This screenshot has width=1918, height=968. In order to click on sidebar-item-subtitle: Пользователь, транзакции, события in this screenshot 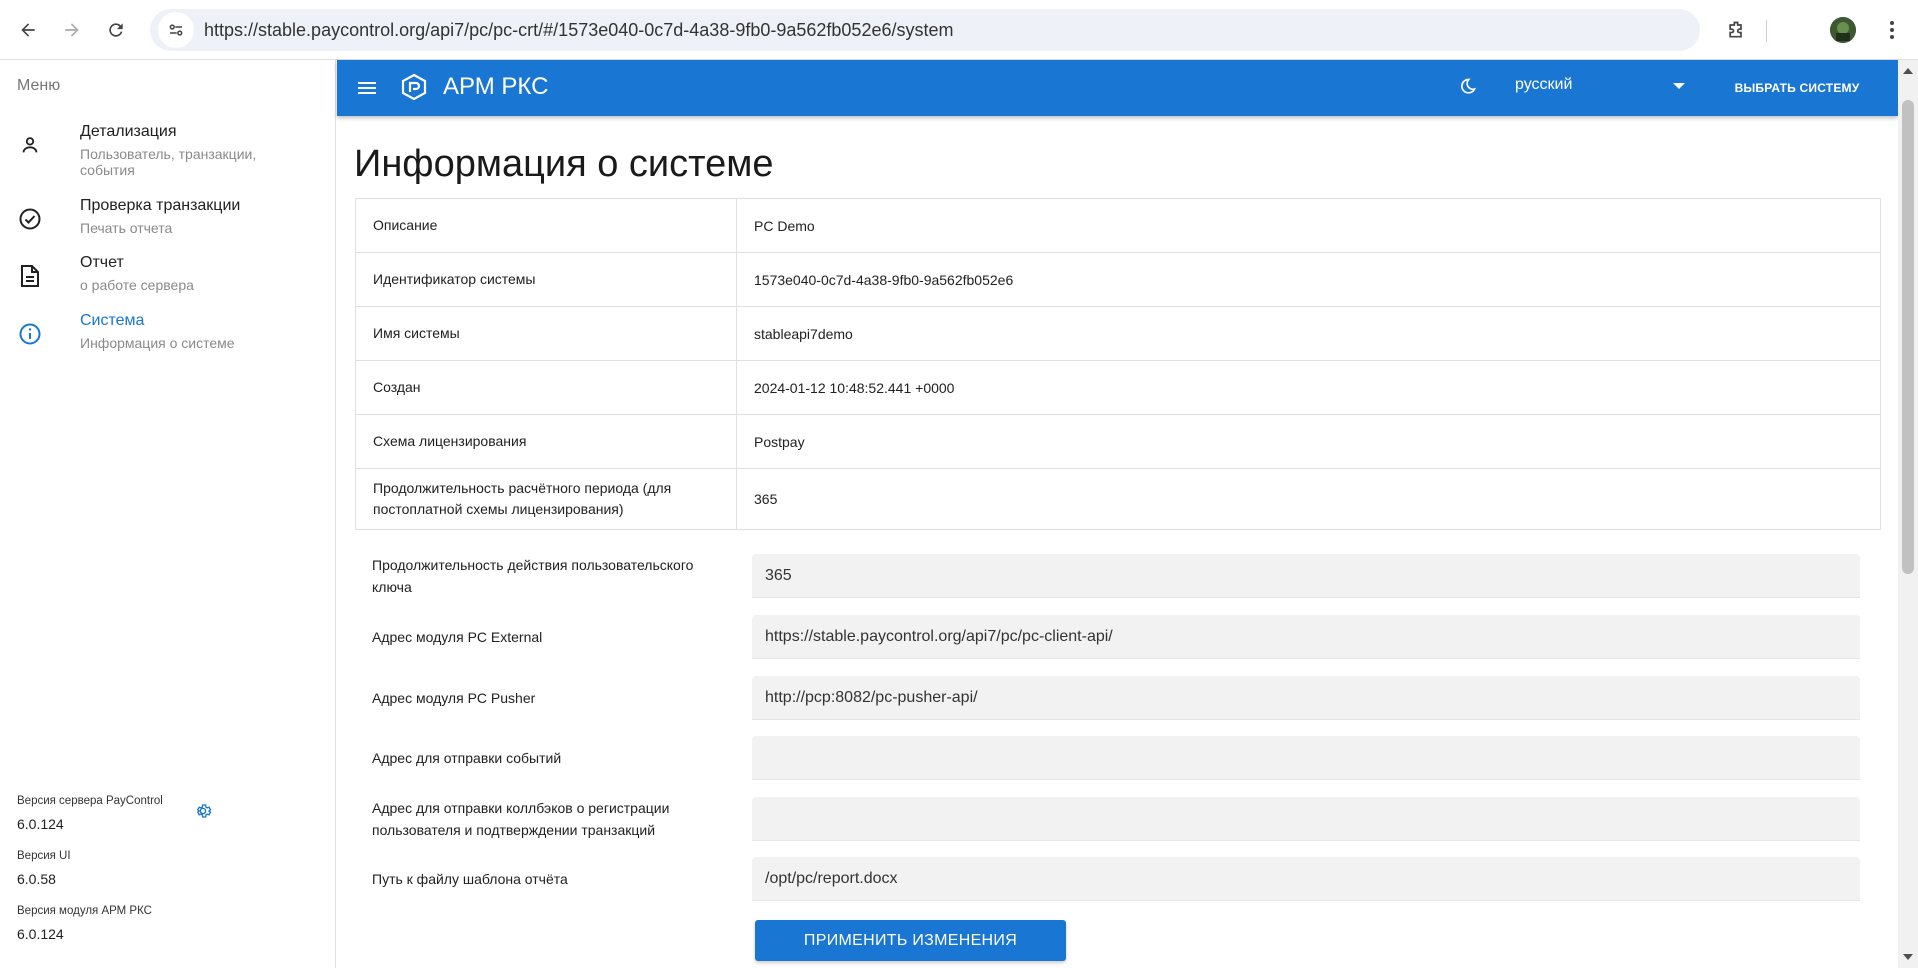, I will do `click(168, 162)`.